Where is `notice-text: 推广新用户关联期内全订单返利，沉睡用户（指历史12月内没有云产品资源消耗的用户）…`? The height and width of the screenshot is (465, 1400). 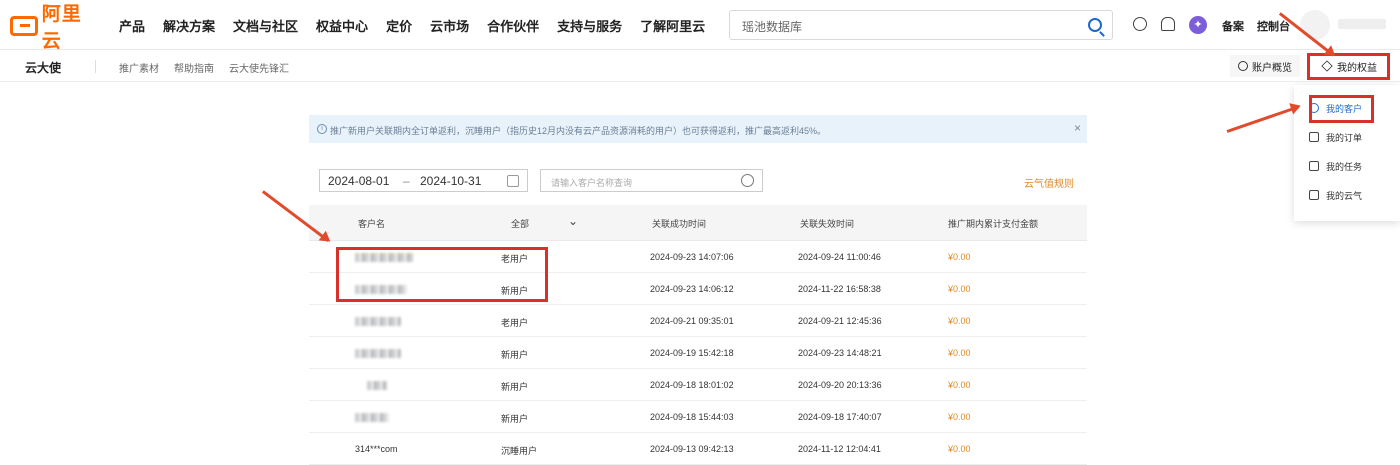 notice-text: 推广新用户关联期内全订单返利，沉睡用户（指历史12月内没有云产品资源消耗的用户）… is located at coordinates (578, 131).